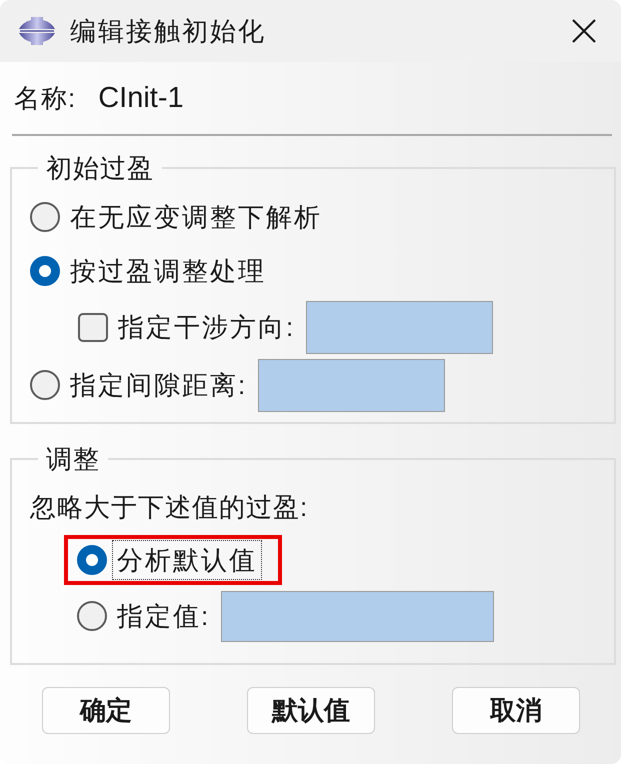 This screenshot has width=621, height=764. I want to click on name-value: CInit-1, so click(141, 98).